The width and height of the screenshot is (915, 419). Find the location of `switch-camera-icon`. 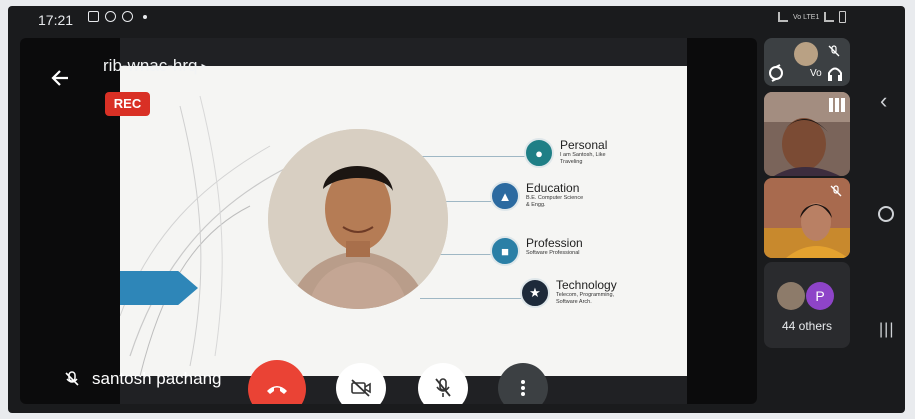

switch-camera-icon is located at coordinates (776, 75).